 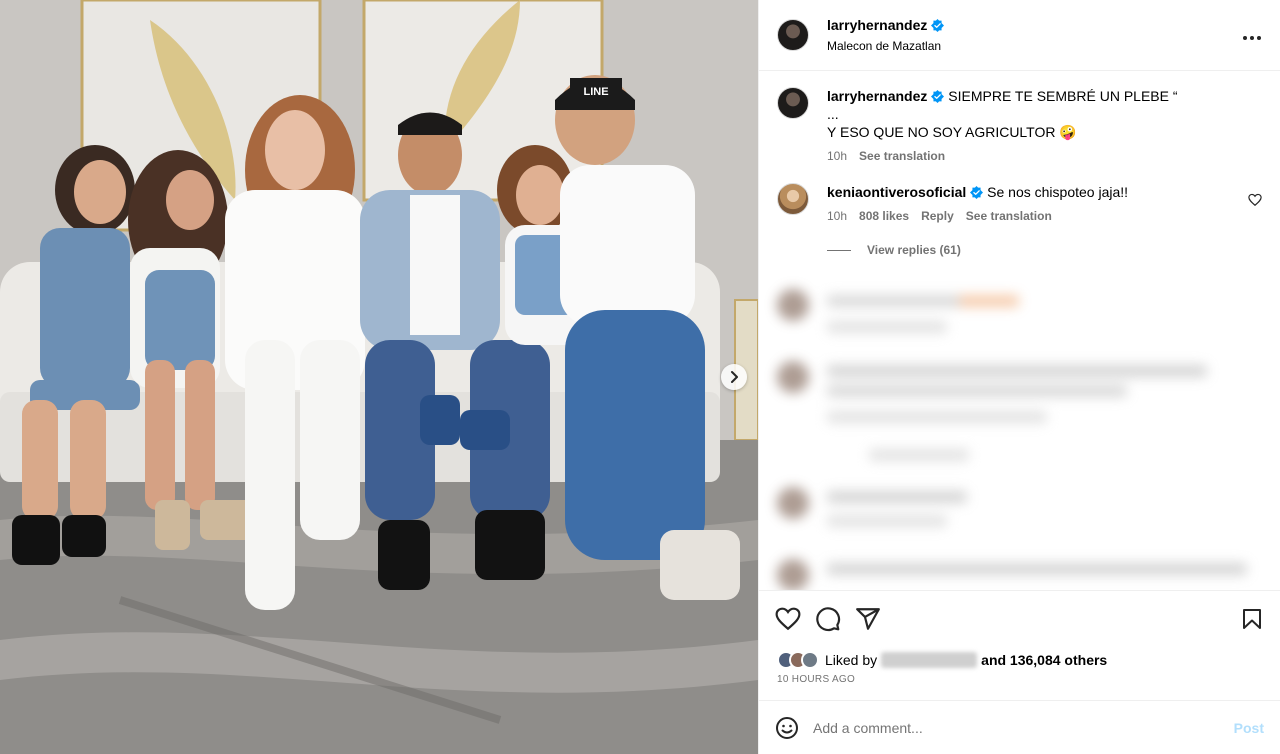 What do you see at coordinates (851, 660) in the screenshot?
I see `liked-by-prefix: Liked by` at bounding box center [851, 660].